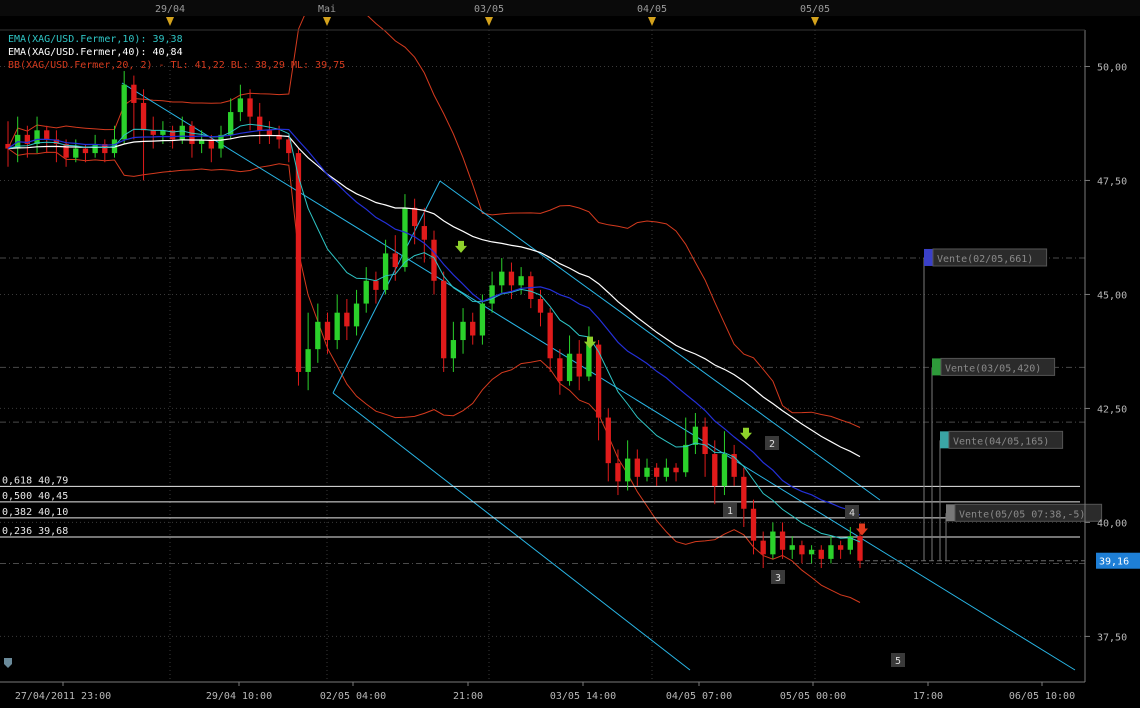 Image resolution: width=1140 pixels, height=708 pixels. Describe the element at coordinates (583, 696) in the screenshot. I see `x-tick-label: 03/05 14:00` at that location.